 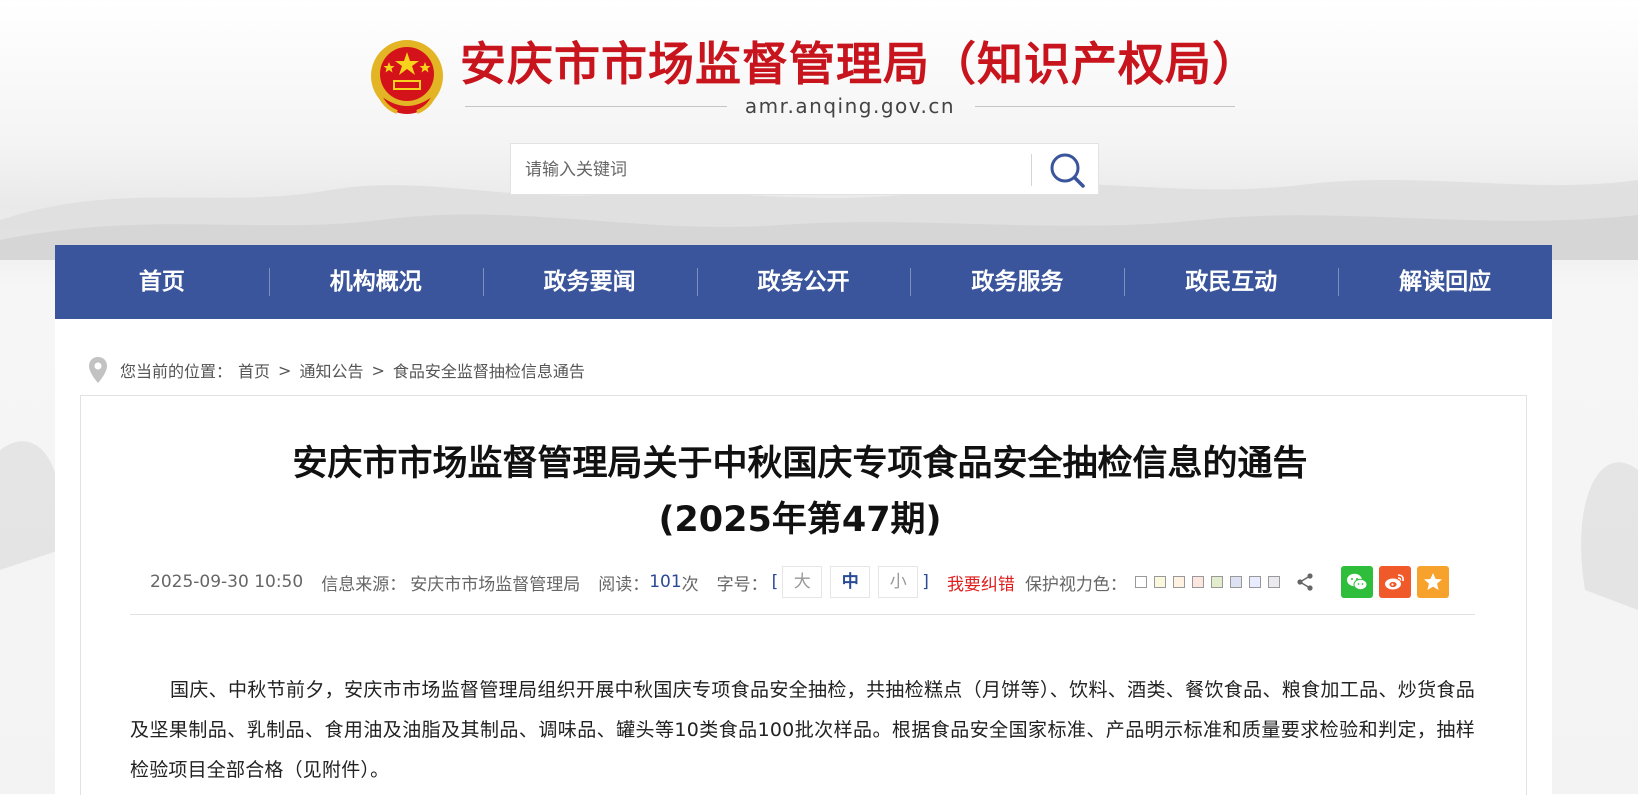 I want to click on star-glyph-icon, so click(x=1432, y=581).